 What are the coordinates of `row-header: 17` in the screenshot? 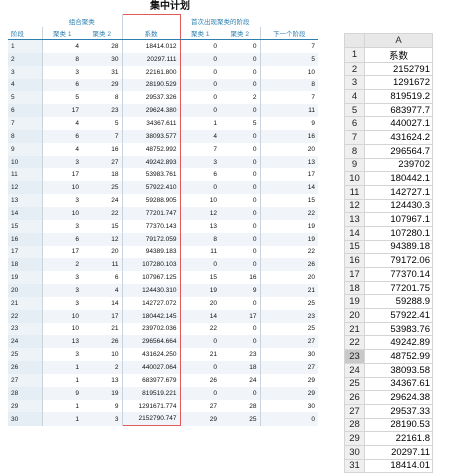 It's located at (354, 274).